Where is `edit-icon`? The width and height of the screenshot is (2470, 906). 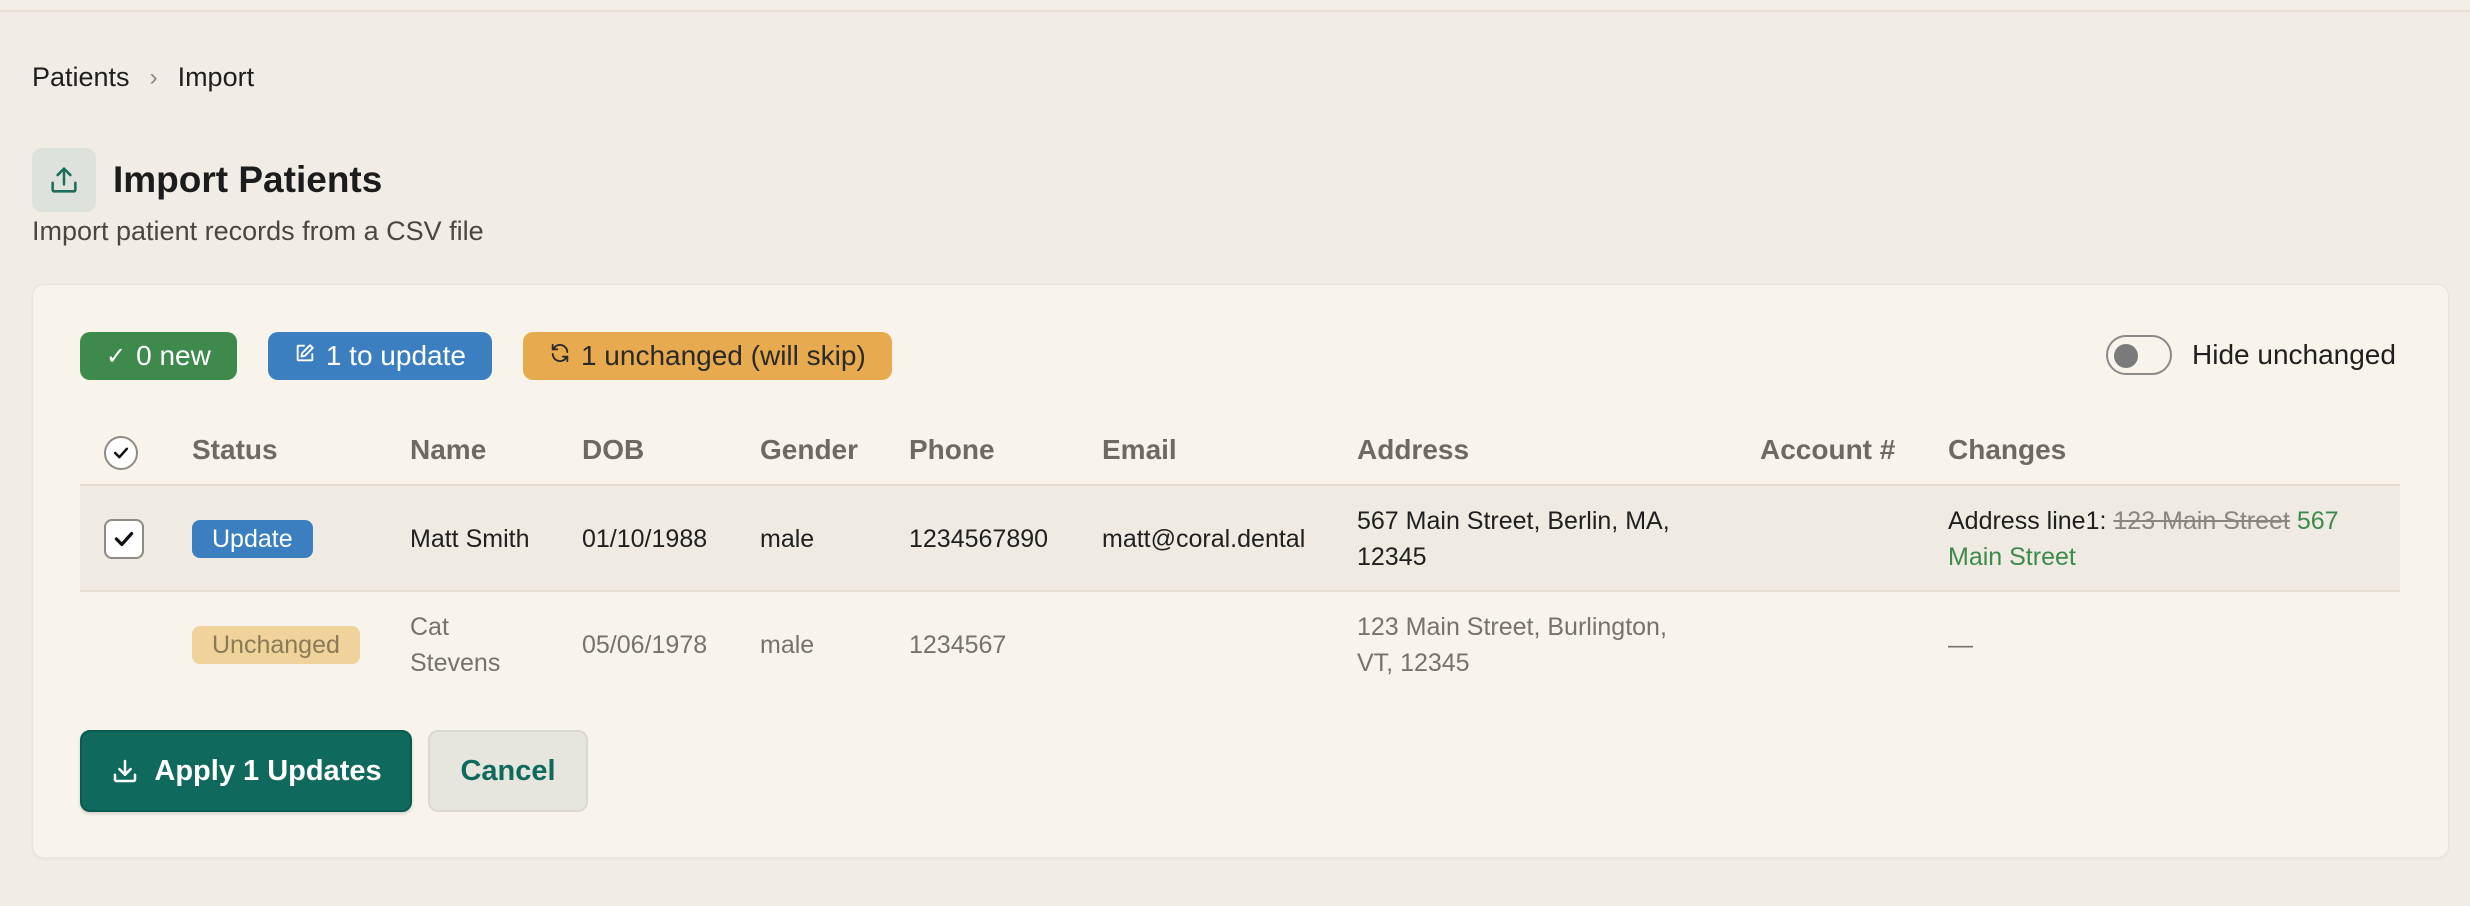 edit-icon is located at coordinates (305, 356).